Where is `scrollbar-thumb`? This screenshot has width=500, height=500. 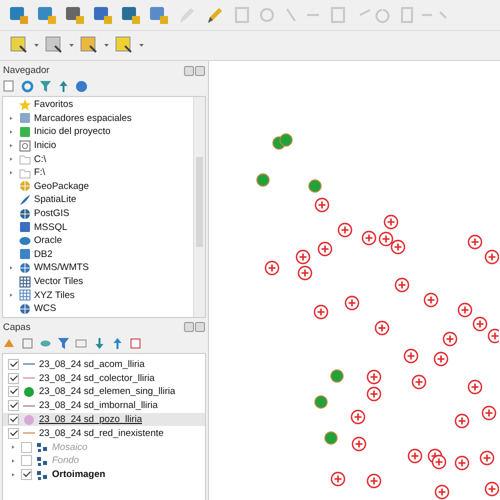 scrollbar-thumb is located at coordinates (199, 202).